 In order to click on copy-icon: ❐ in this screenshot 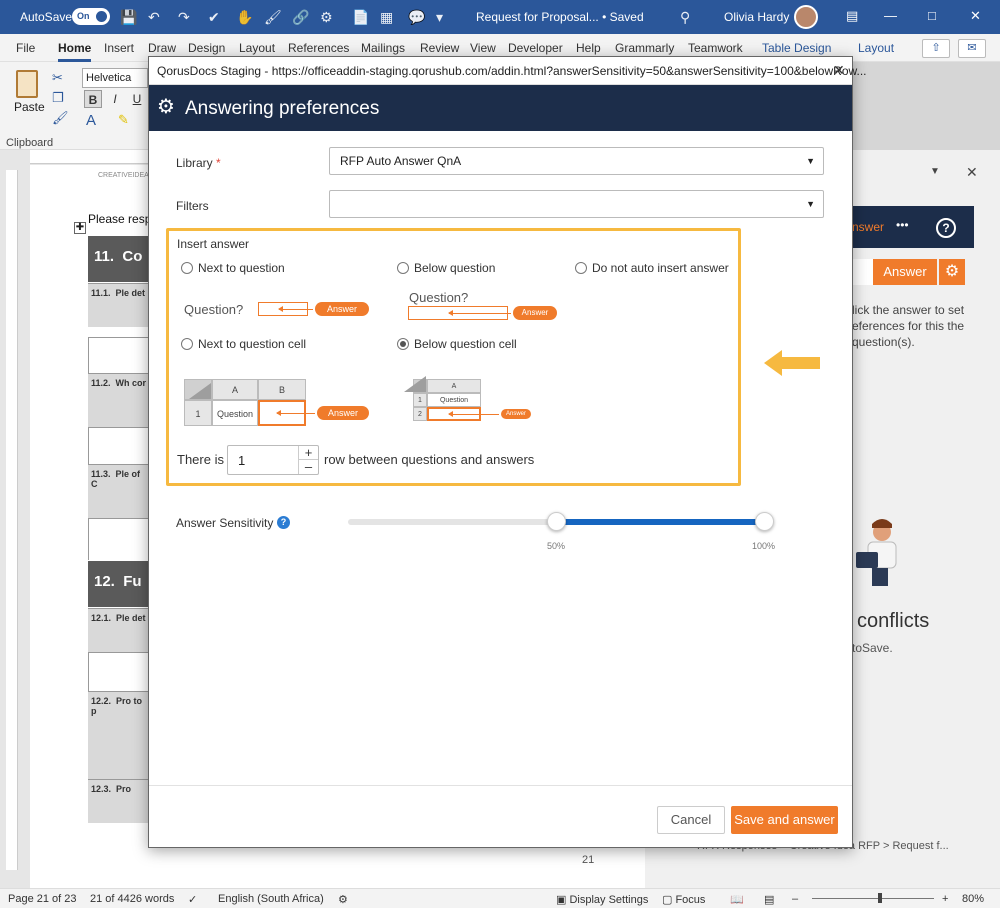, I will do `click(58, 98)`.